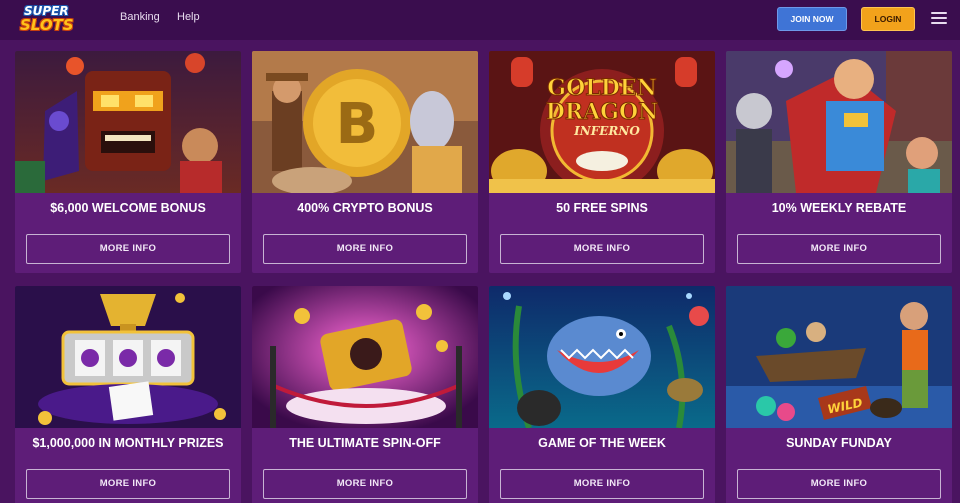 This screenshot has height=503, width=960. I want to click on nav-banking-link: Banking, so click(140, 17).